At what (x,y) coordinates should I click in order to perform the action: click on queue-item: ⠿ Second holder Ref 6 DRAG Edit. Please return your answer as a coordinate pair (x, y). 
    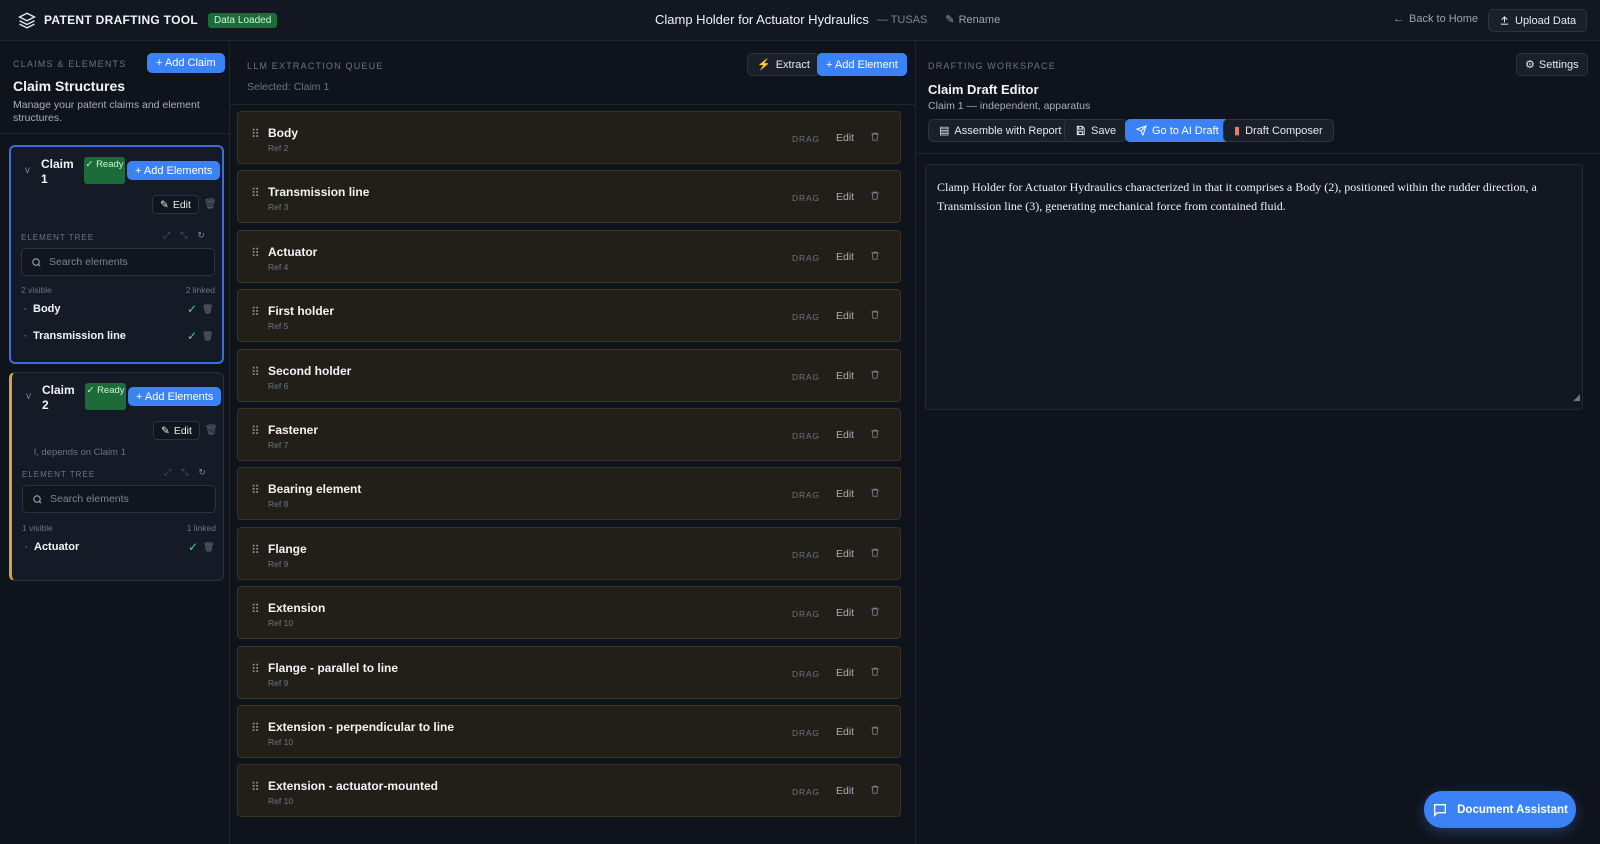
    Looking at the image, I should click on (569, 375).